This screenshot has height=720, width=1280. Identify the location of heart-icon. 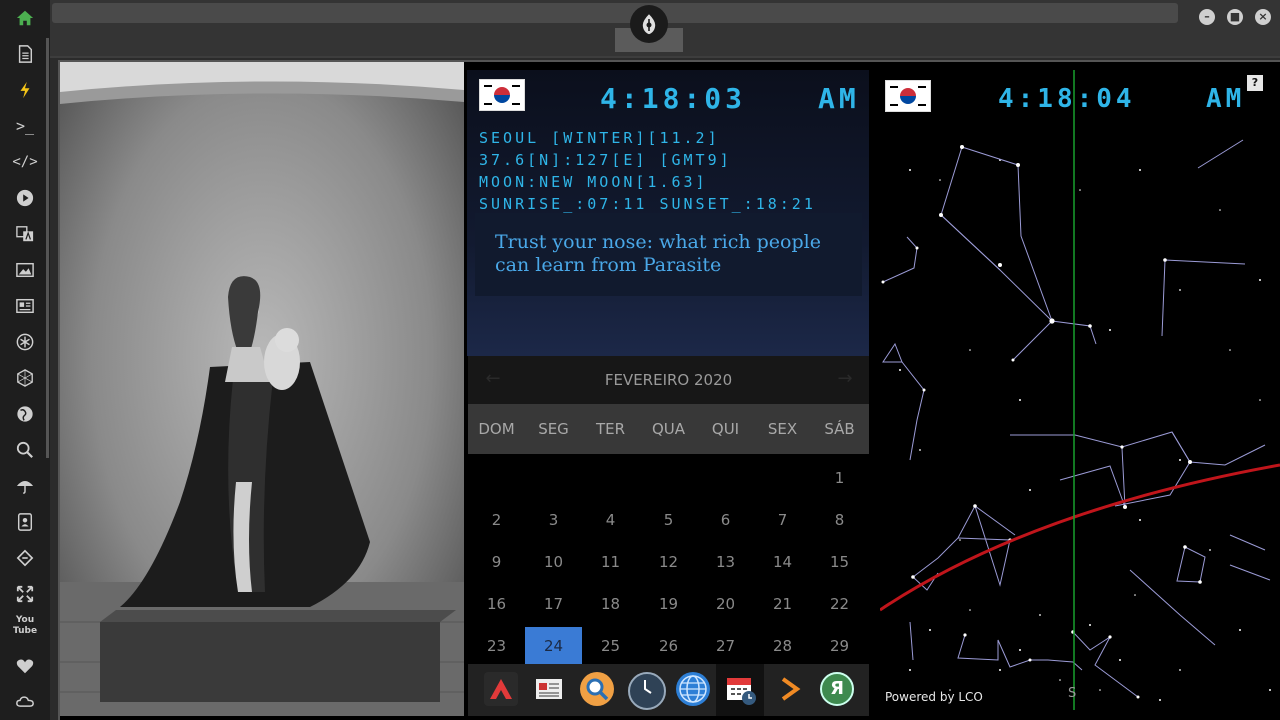
(25, 666).